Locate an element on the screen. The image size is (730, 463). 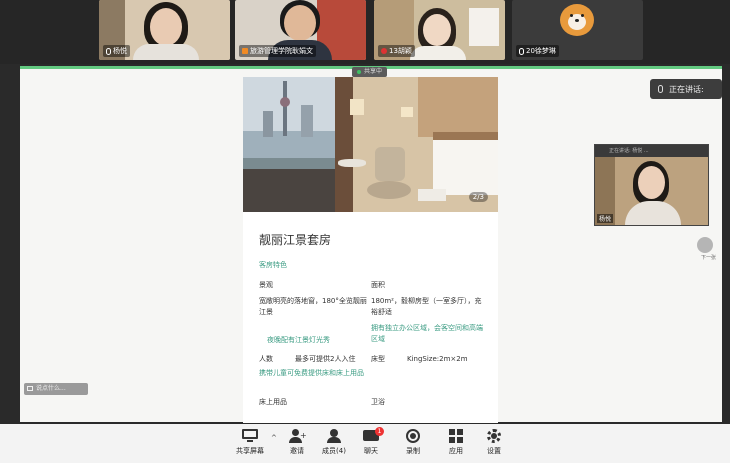
people-value: 最多可提供2人入住 is located at coordinates (325, 359).